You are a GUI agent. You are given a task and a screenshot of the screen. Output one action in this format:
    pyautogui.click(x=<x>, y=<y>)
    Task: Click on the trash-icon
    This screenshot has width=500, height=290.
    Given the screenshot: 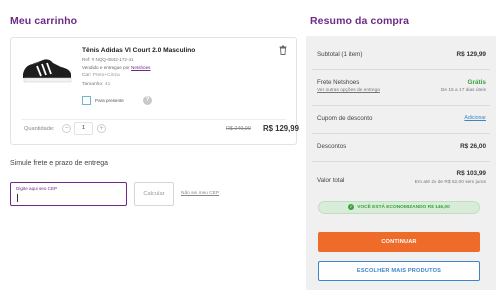 What is the action you would take?
    pyautogui.click(x=283, y=50)
    